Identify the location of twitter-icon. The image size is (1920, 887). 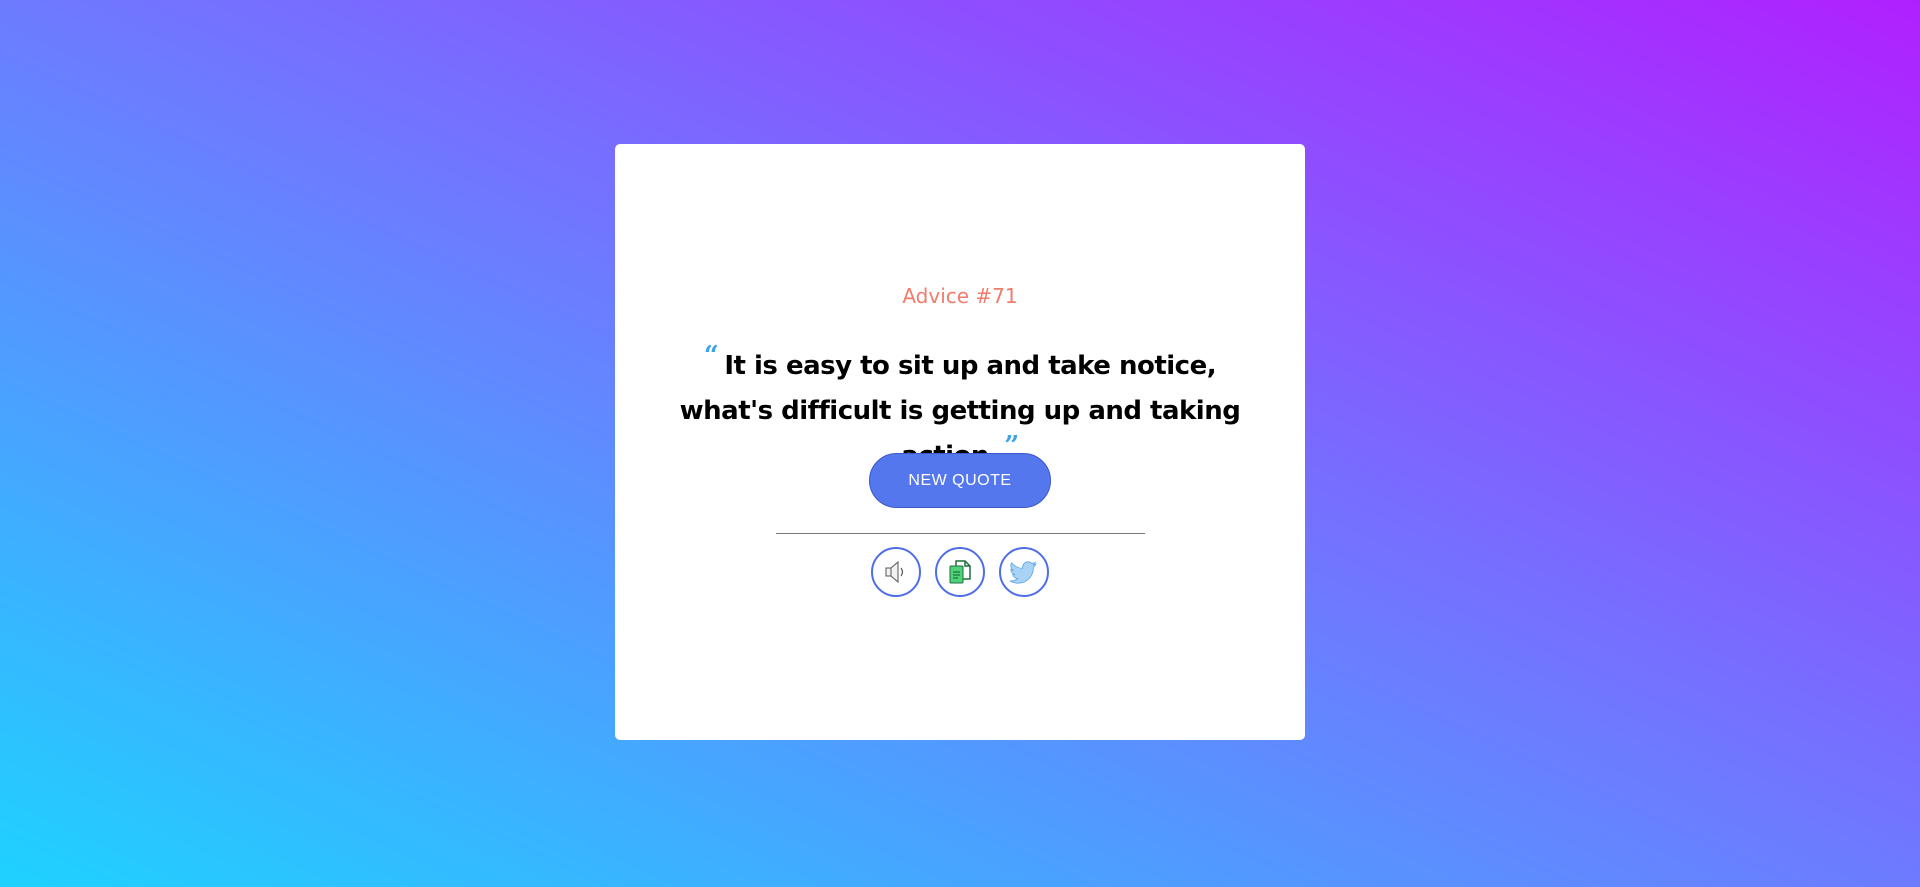
(1023, 572).